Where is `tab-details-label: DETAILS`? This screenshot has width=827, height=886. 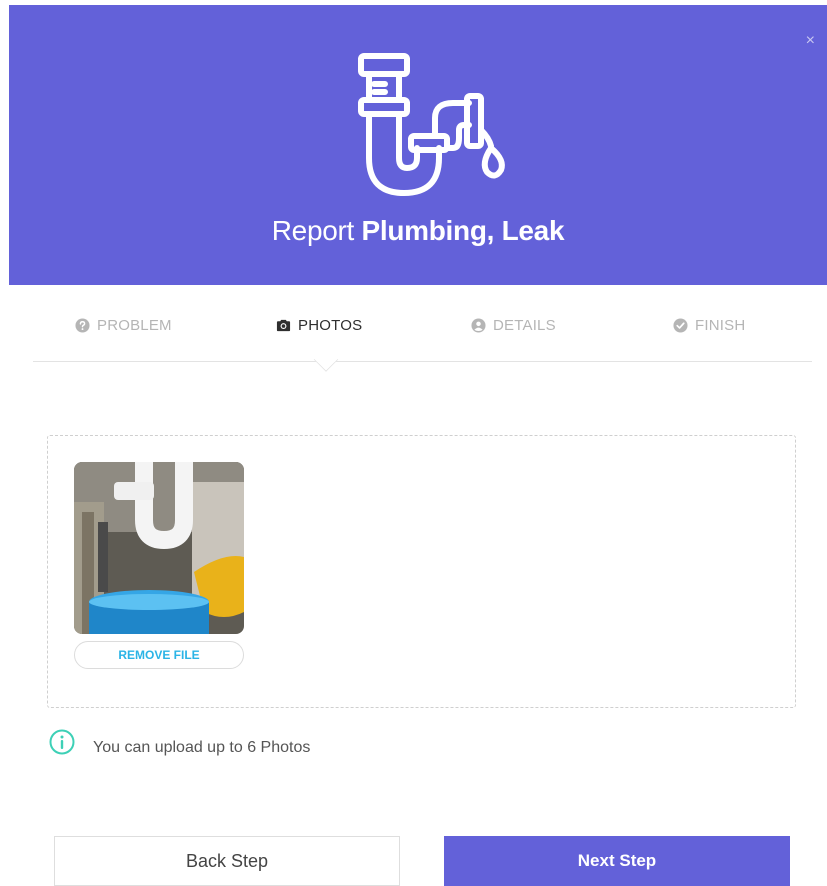 tab-details-label: DETAILS is located at coordinates (524, 325).